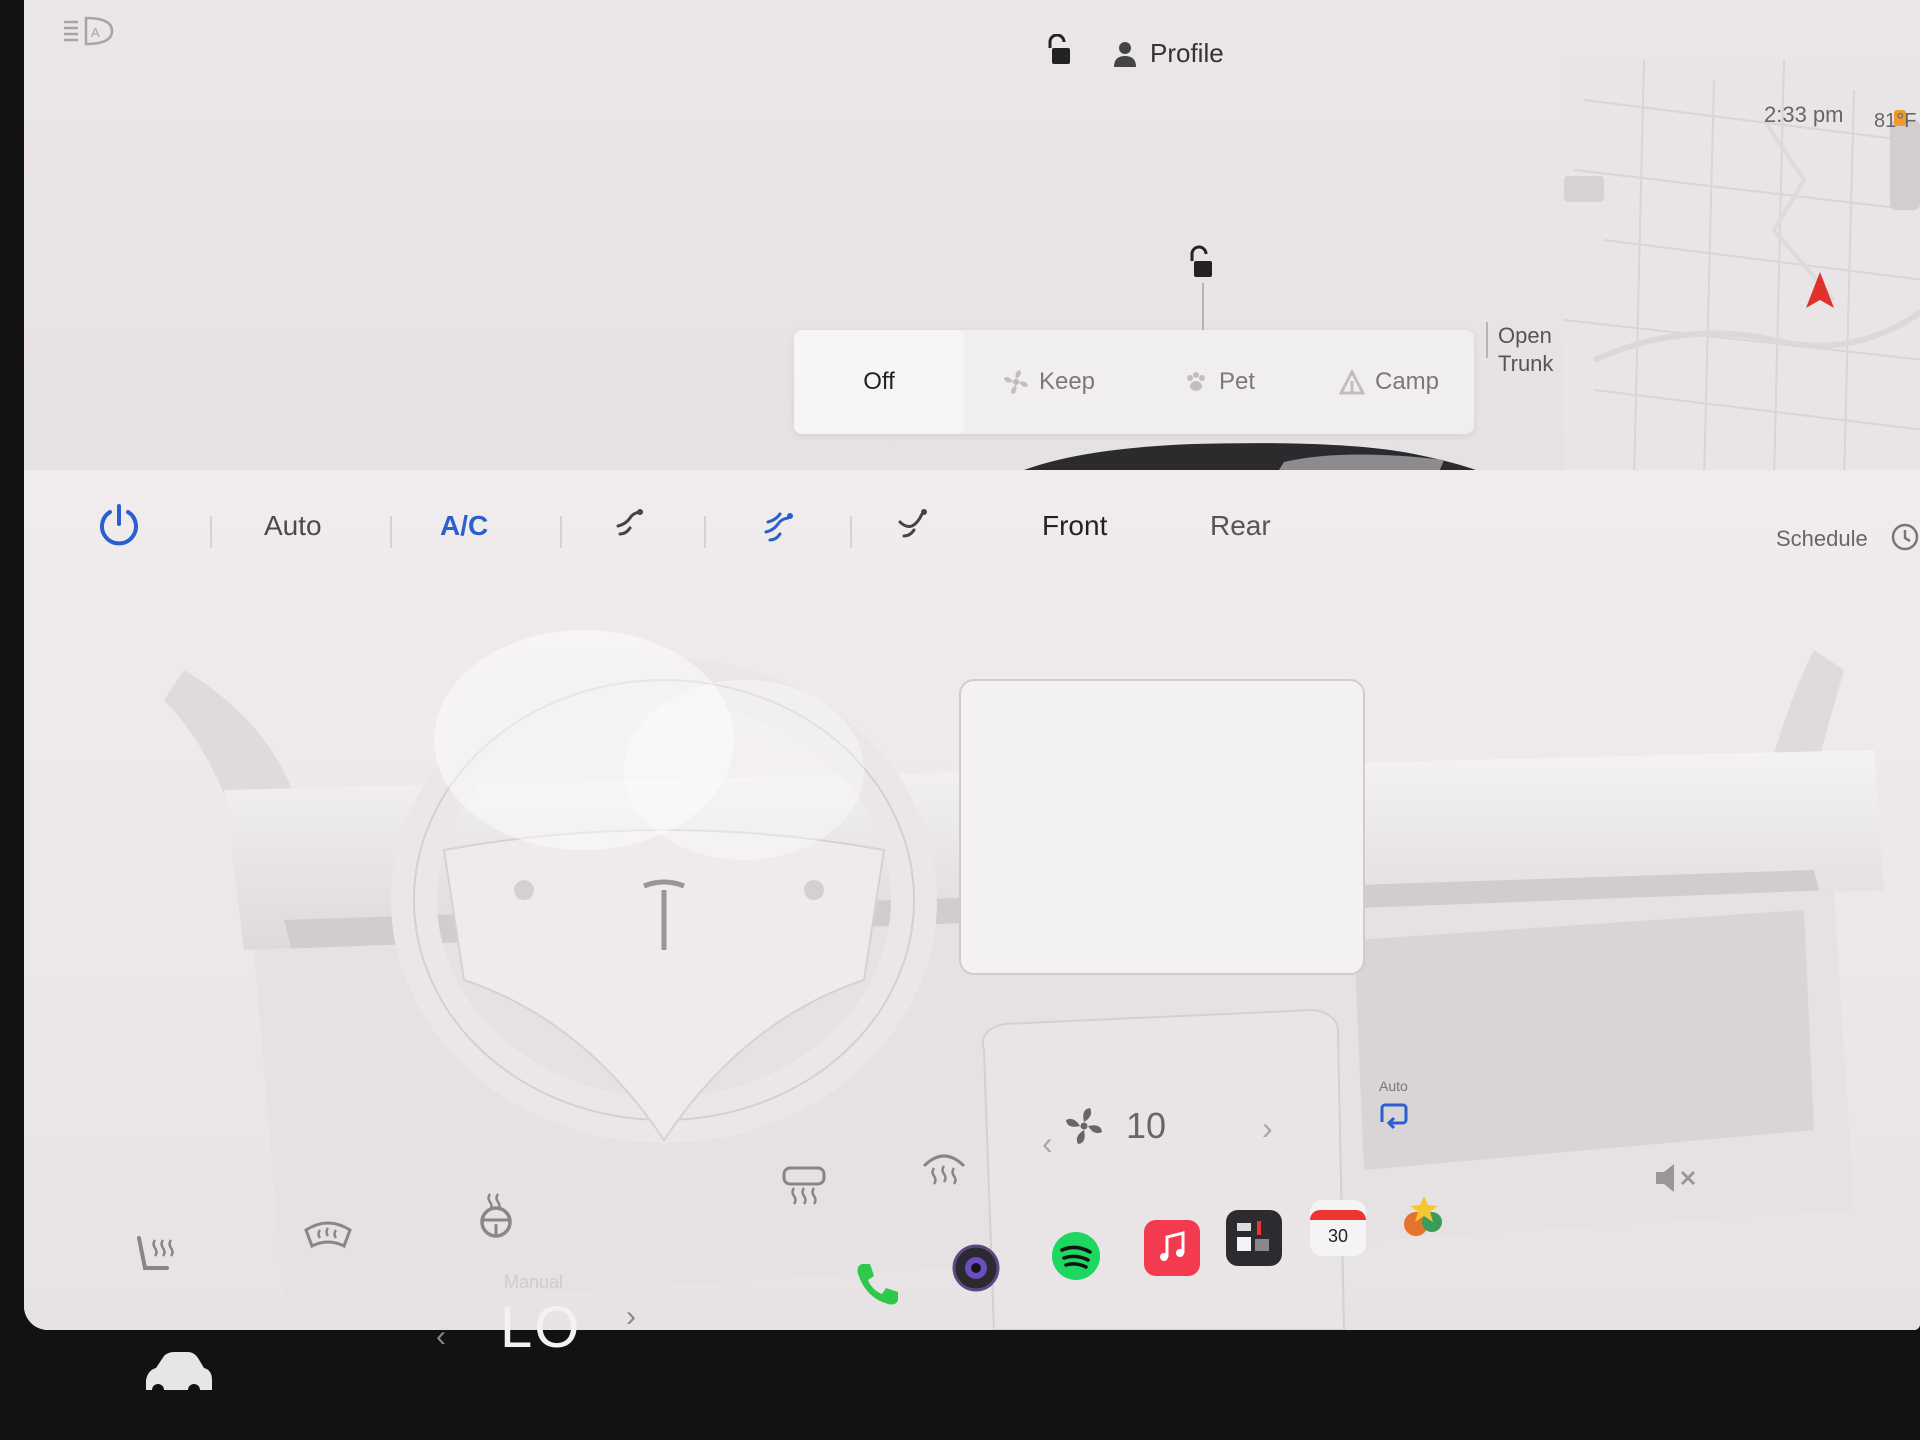 The image size is (1920, 1440). I want to click on spotify-icon, so click(1076, 1256).